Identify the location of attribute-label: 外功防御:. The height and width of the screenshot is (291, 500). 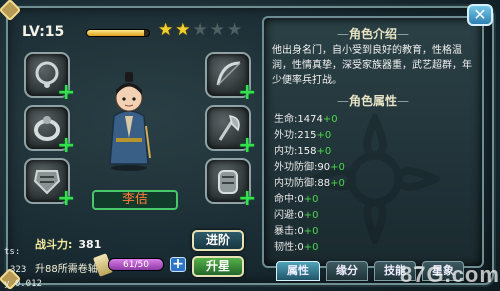
(296, 167).